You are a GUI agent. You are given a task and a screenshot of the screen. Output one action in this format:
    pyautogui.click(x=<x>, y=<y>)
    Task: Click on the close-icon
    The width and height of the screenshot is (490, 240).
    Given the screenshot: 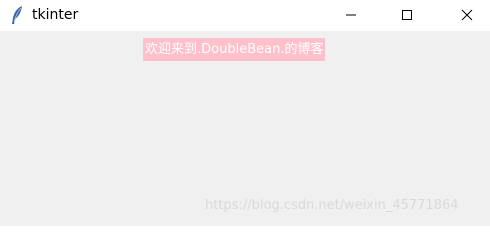 What is the action you would take?
    pyautogui.click(x=467, y=15)
    